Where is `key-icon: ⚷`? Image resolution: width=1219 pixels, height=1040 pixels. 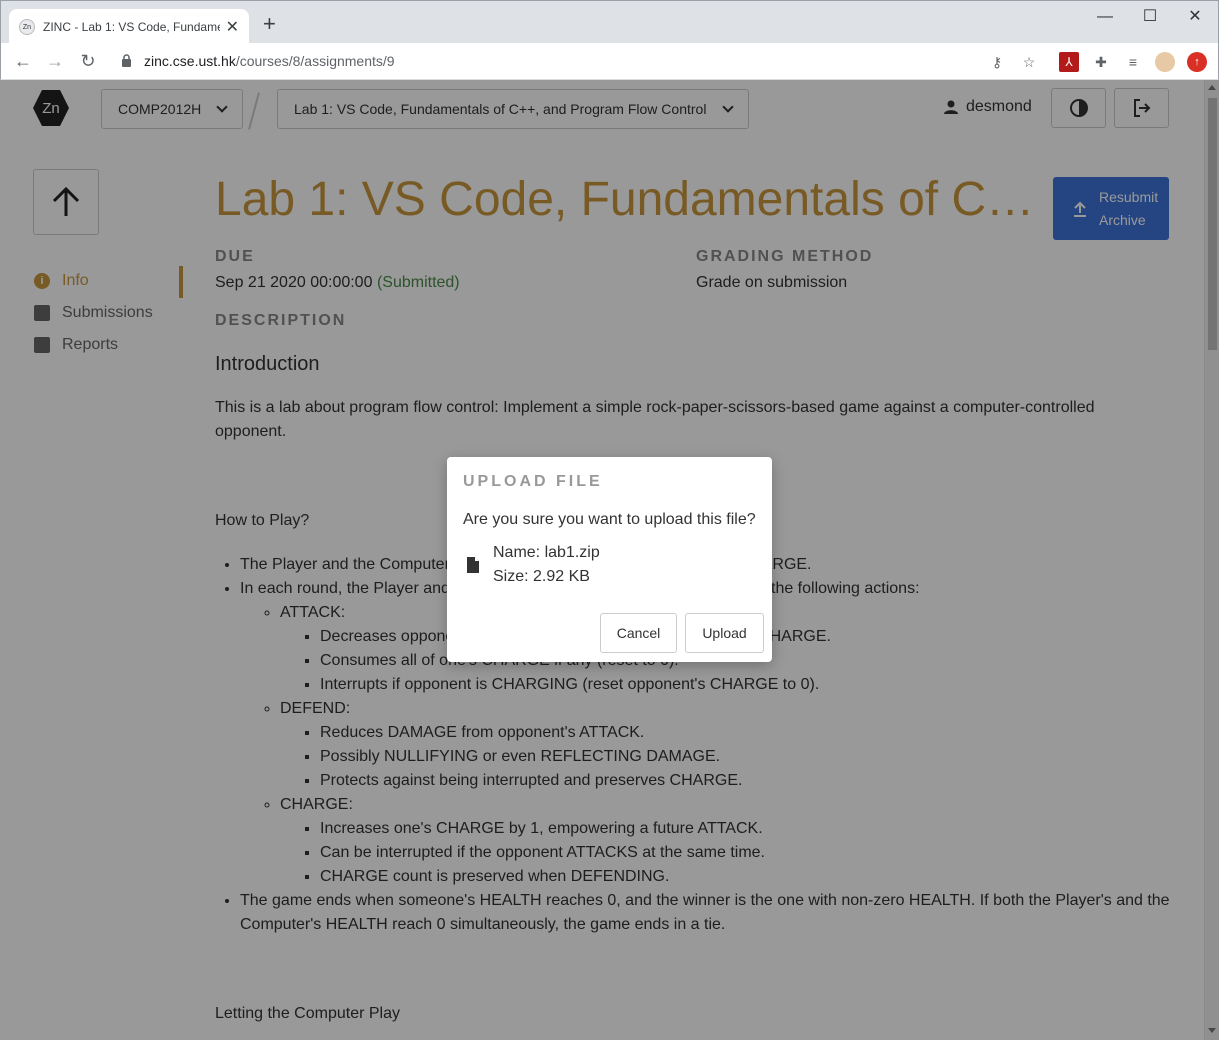
key-icon: ⚷ is located at coordinates (997, 62).